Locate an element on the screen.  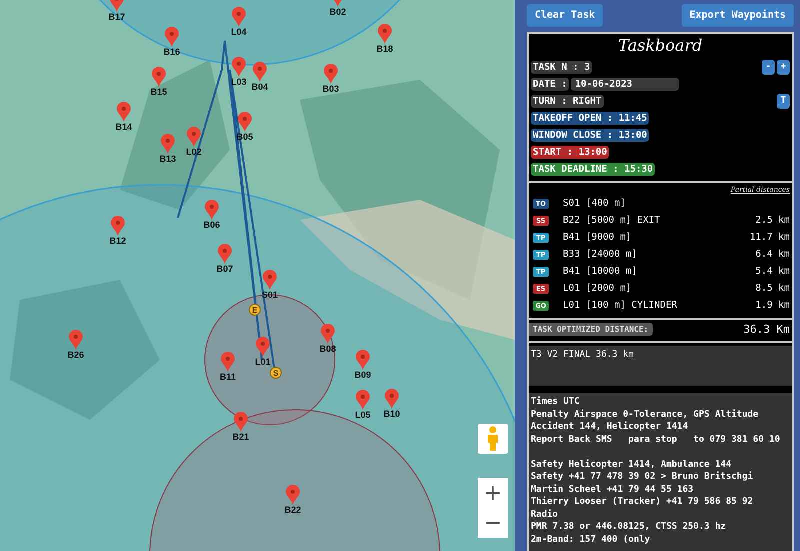
waypoint-label: B10 is located at coordinates (392, 414).